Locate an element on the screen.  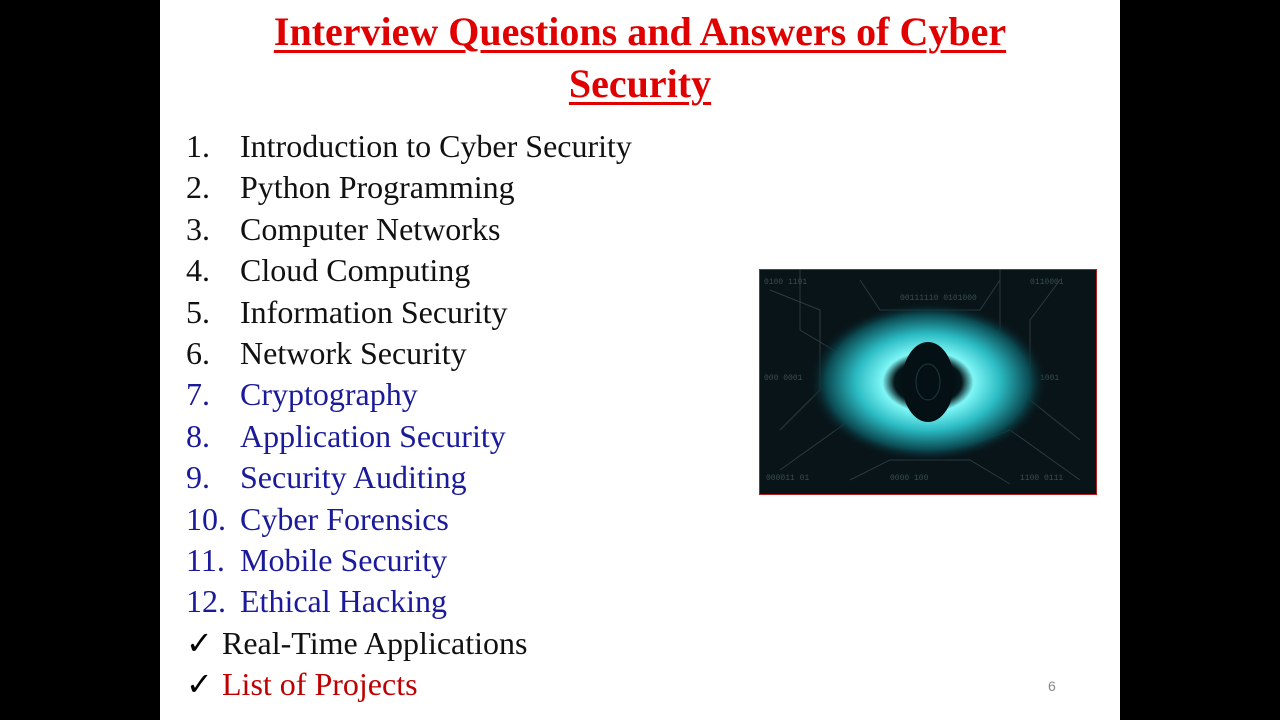
item-label: Introduction to Cyber Security is located at coordinates (436, 146).